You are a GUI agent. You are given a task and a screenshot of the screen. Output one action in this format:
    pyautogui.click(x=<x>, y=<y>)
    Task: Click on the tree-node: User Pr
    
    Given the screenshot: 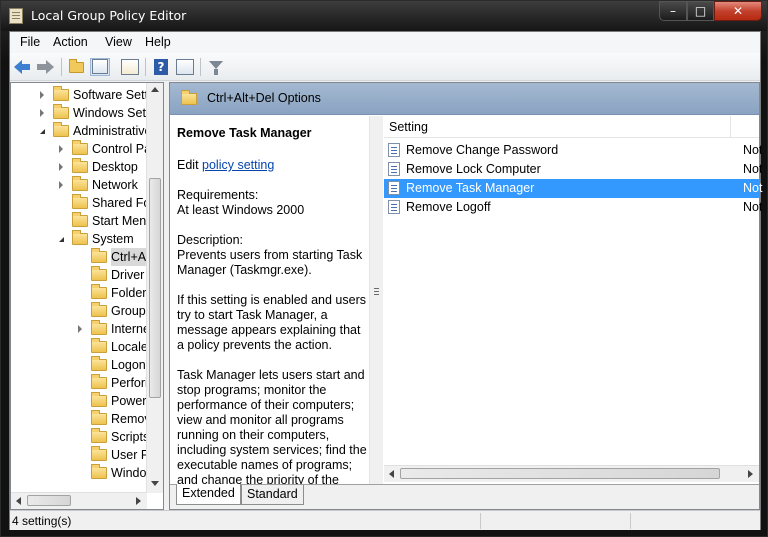 What is the action you would take?
    pyautogui.click(x=82, y=455)
    